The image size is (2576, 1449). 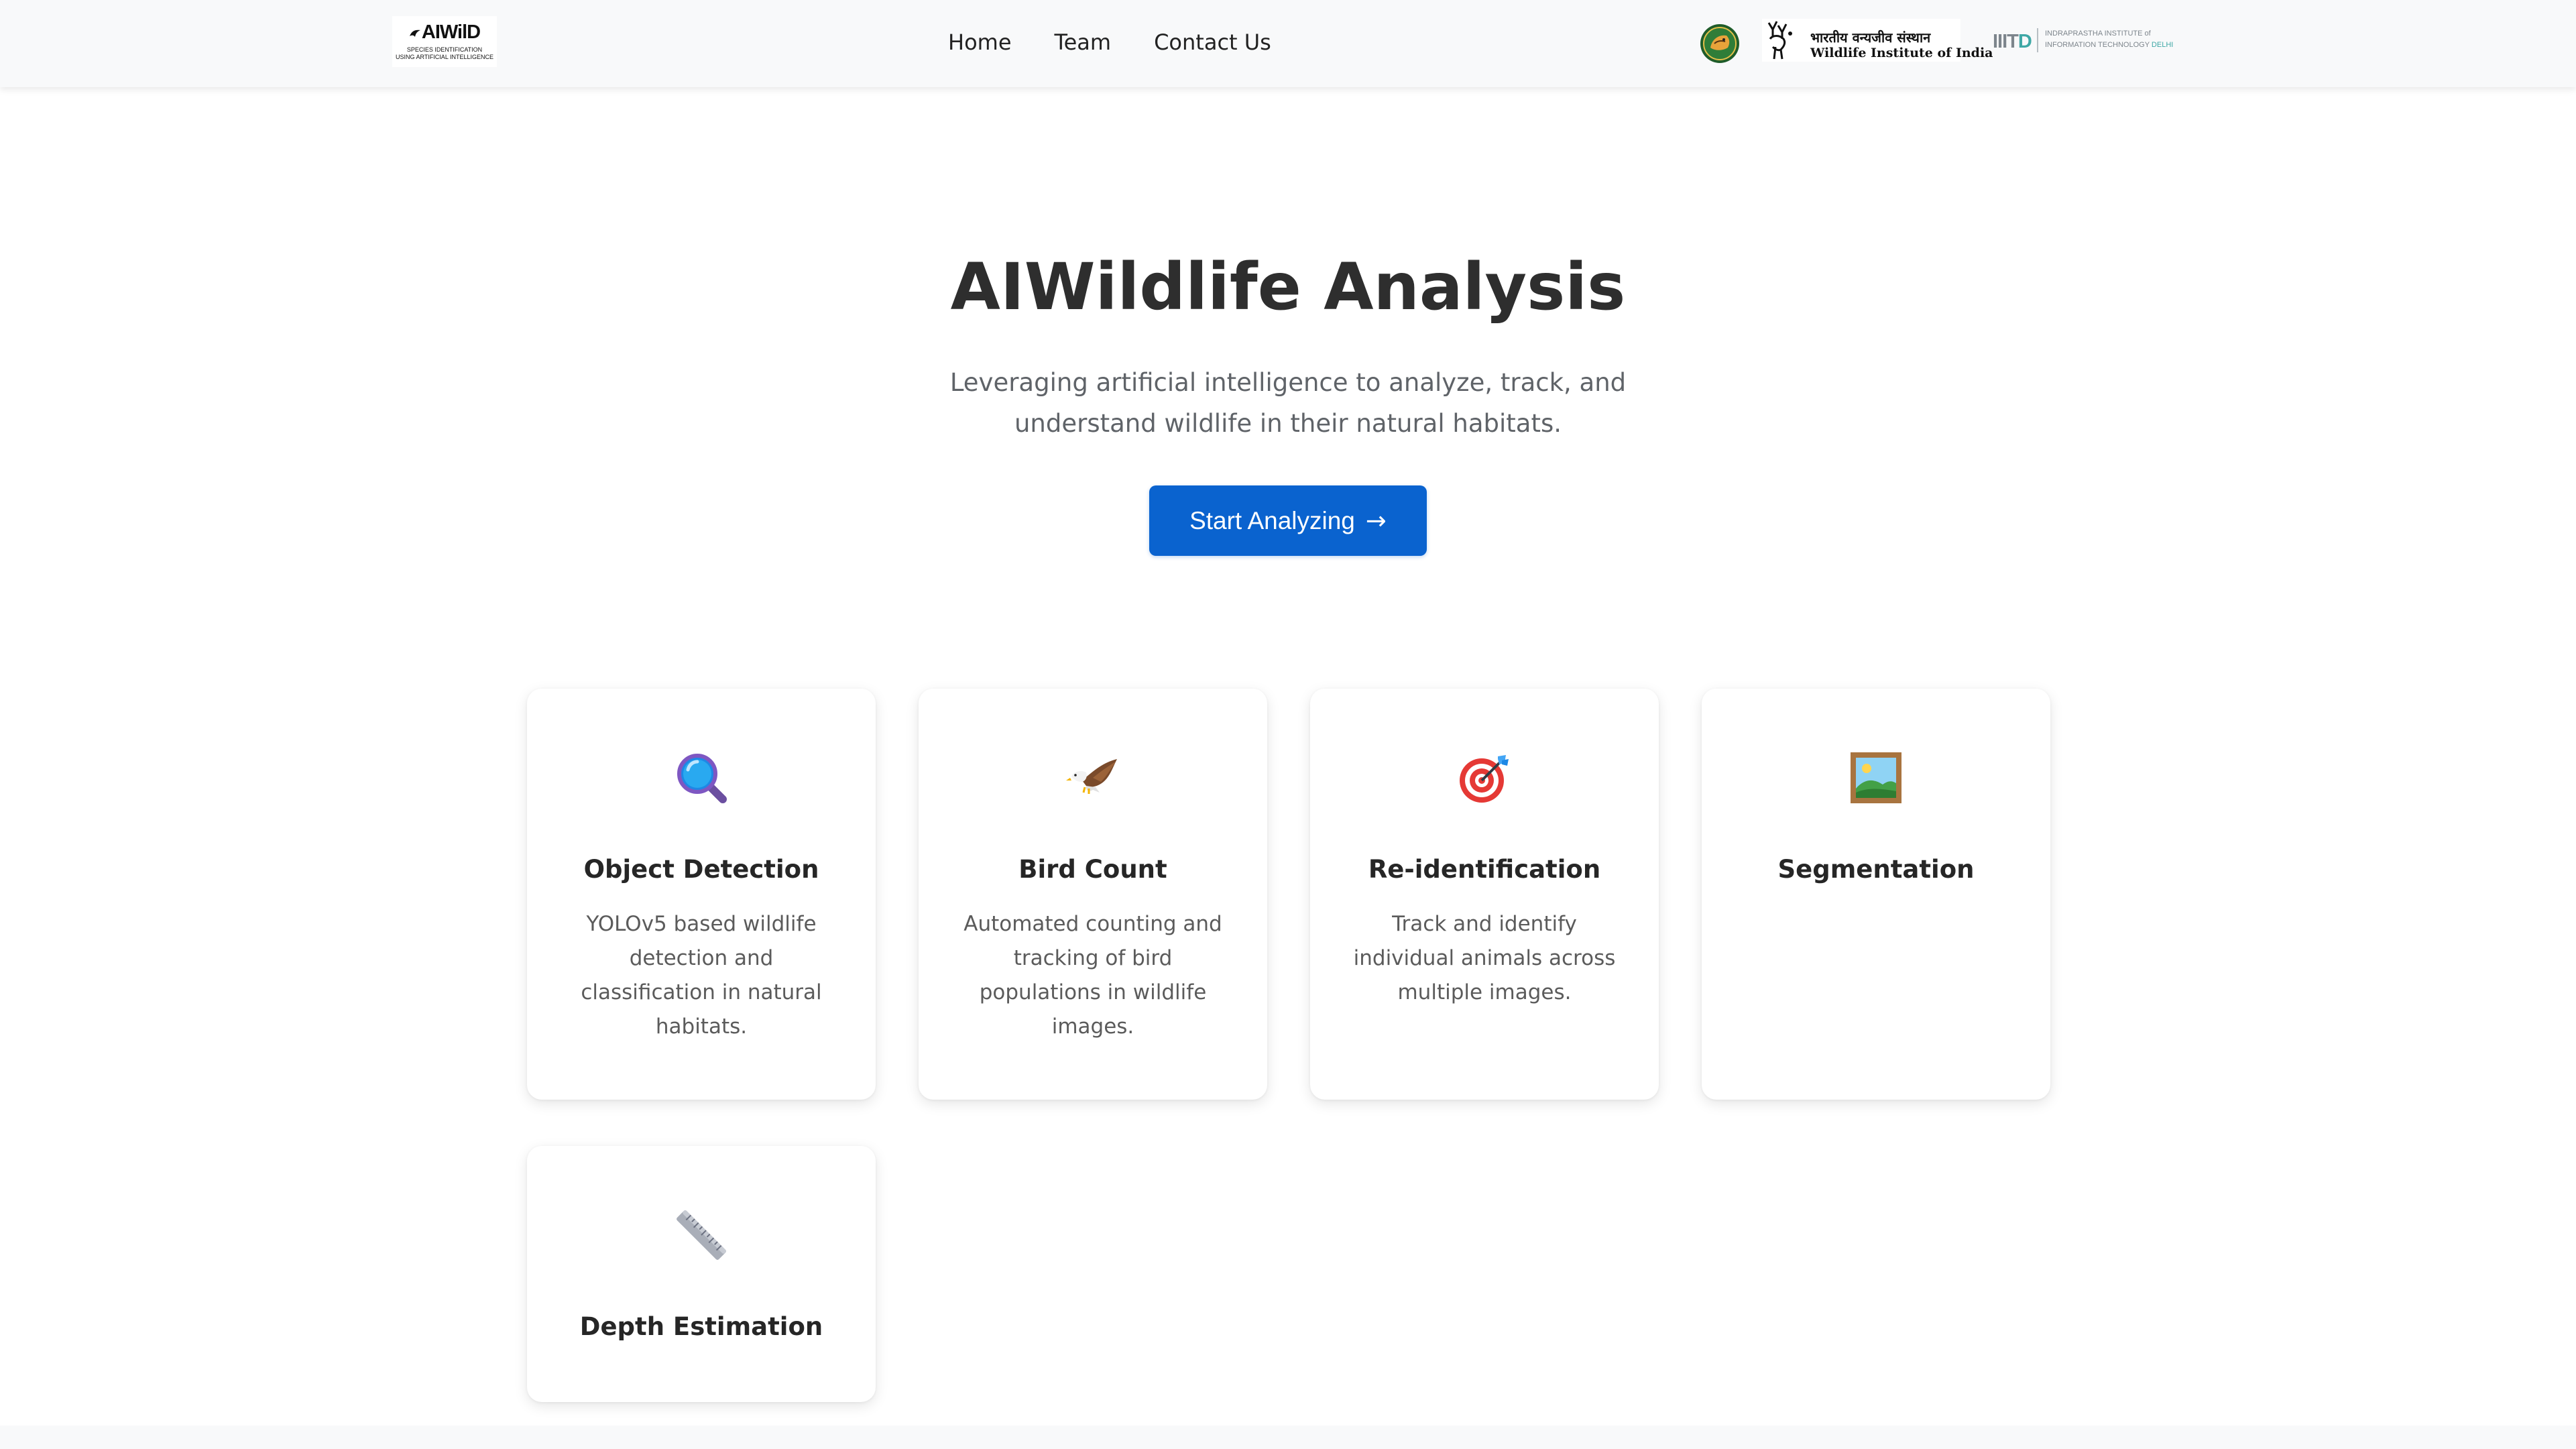 What do you see at coordinates (1719, 43) in the screenshot?
I see `forest-department-emblem-icon` at bounding box center [1719, 43].